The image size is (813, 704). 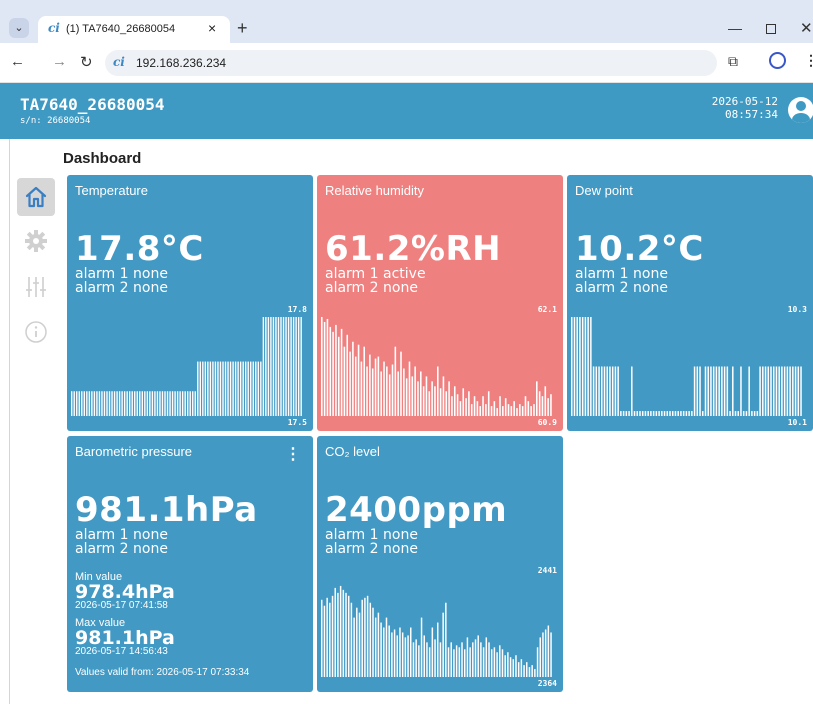 I want to click on browser-tabbar: ⌄ ci (1) TA7640_26680054 × + — ✕, so click(x=406, y=21).